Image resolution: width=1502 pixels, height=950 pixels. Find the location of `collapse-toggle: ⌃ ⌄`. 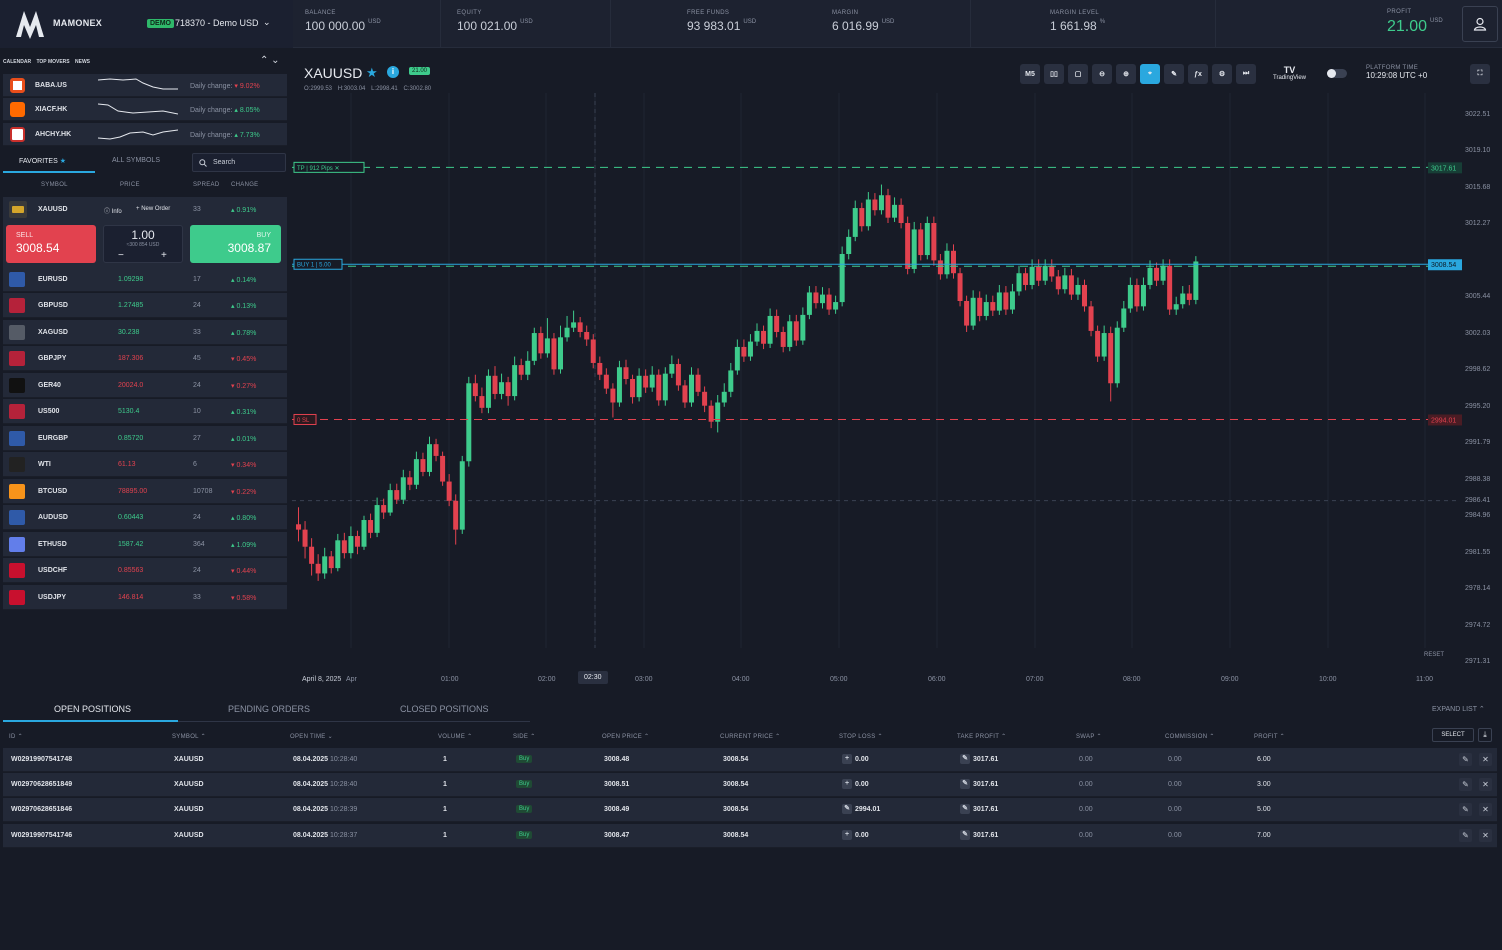

collapse-toggle: ⌃ ⌄ is located at coordinates (270, 60).